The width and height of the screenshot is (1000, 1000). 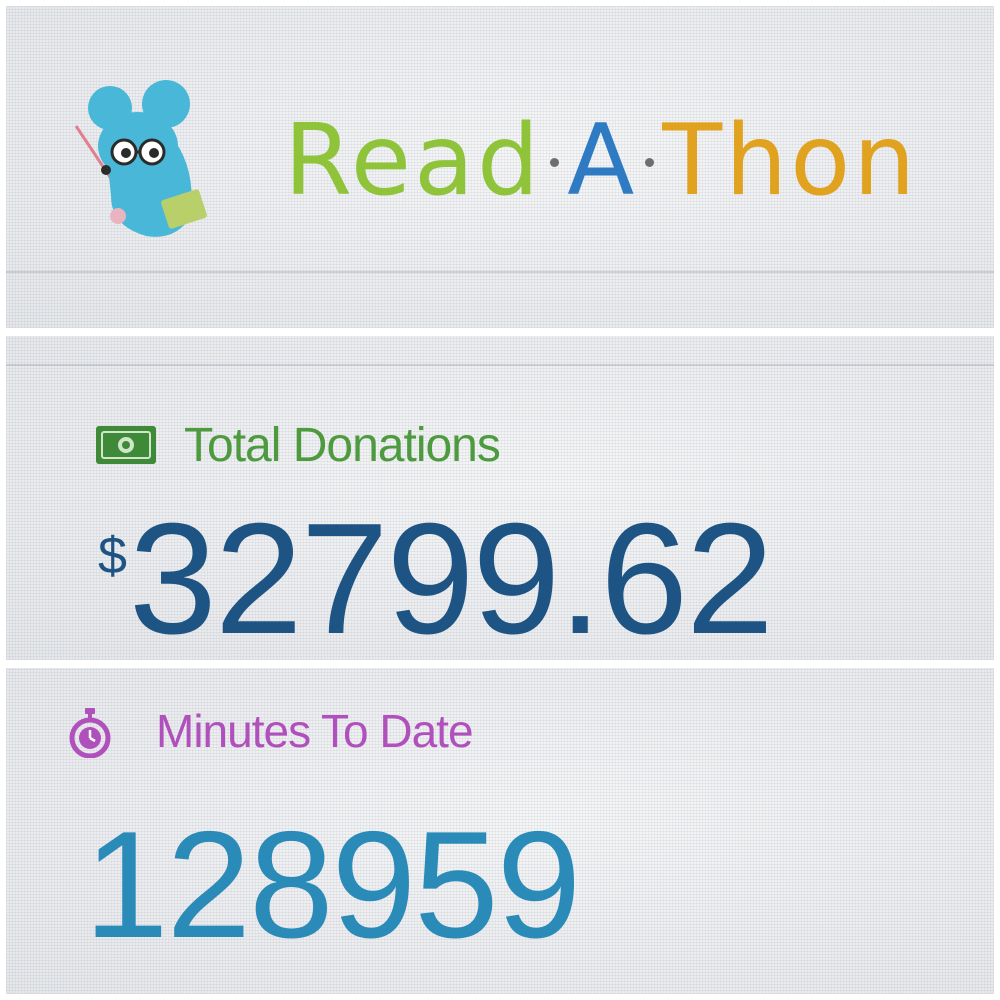 I want to click on minutes-to-date-label: Minutes To Date, so click(x=315, y=731).